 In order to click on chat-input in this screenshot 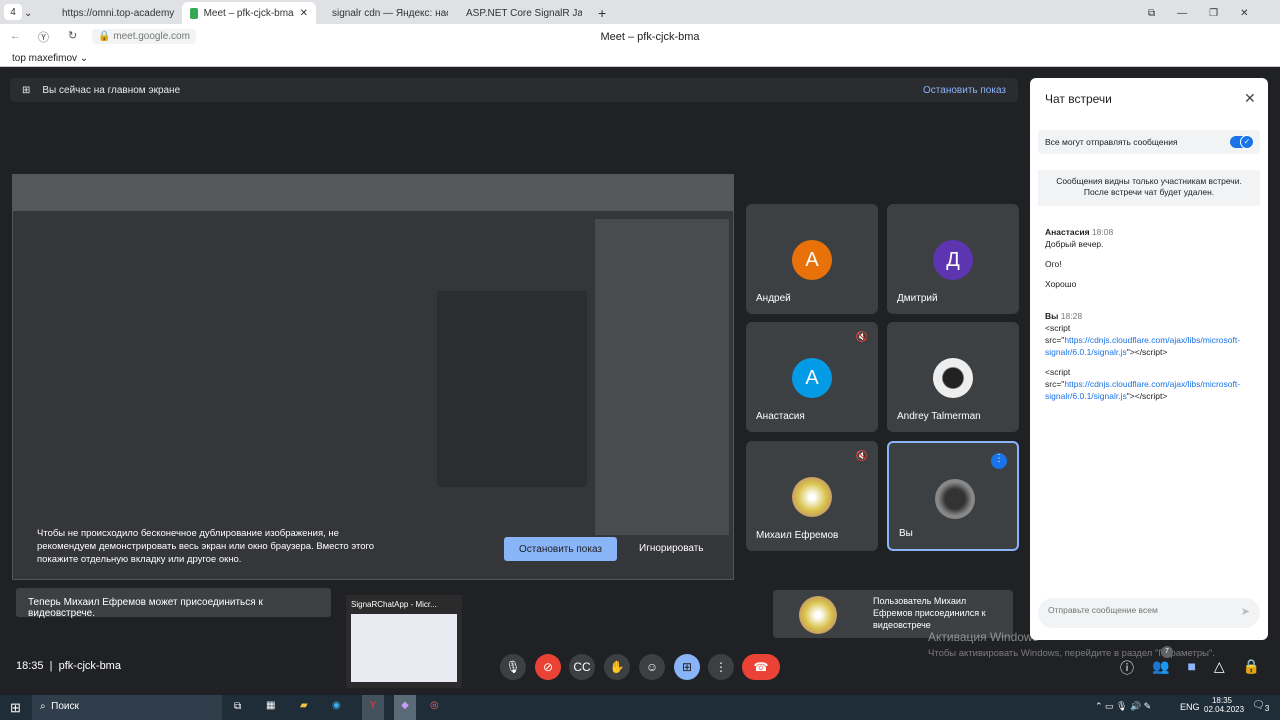, I will do `click(1138, 610)`.